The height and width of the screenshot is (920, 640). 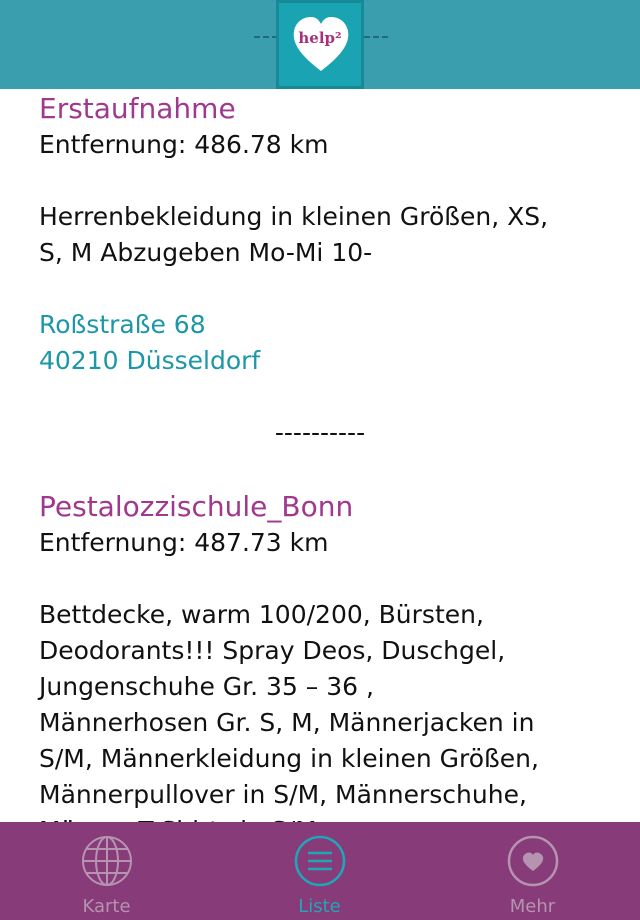 What do you see at coordinates (324, 817) in the screenshot?
I see `entry-description-line: Männer-T-Shirts in S/M,` at bounding box center [324, 817].